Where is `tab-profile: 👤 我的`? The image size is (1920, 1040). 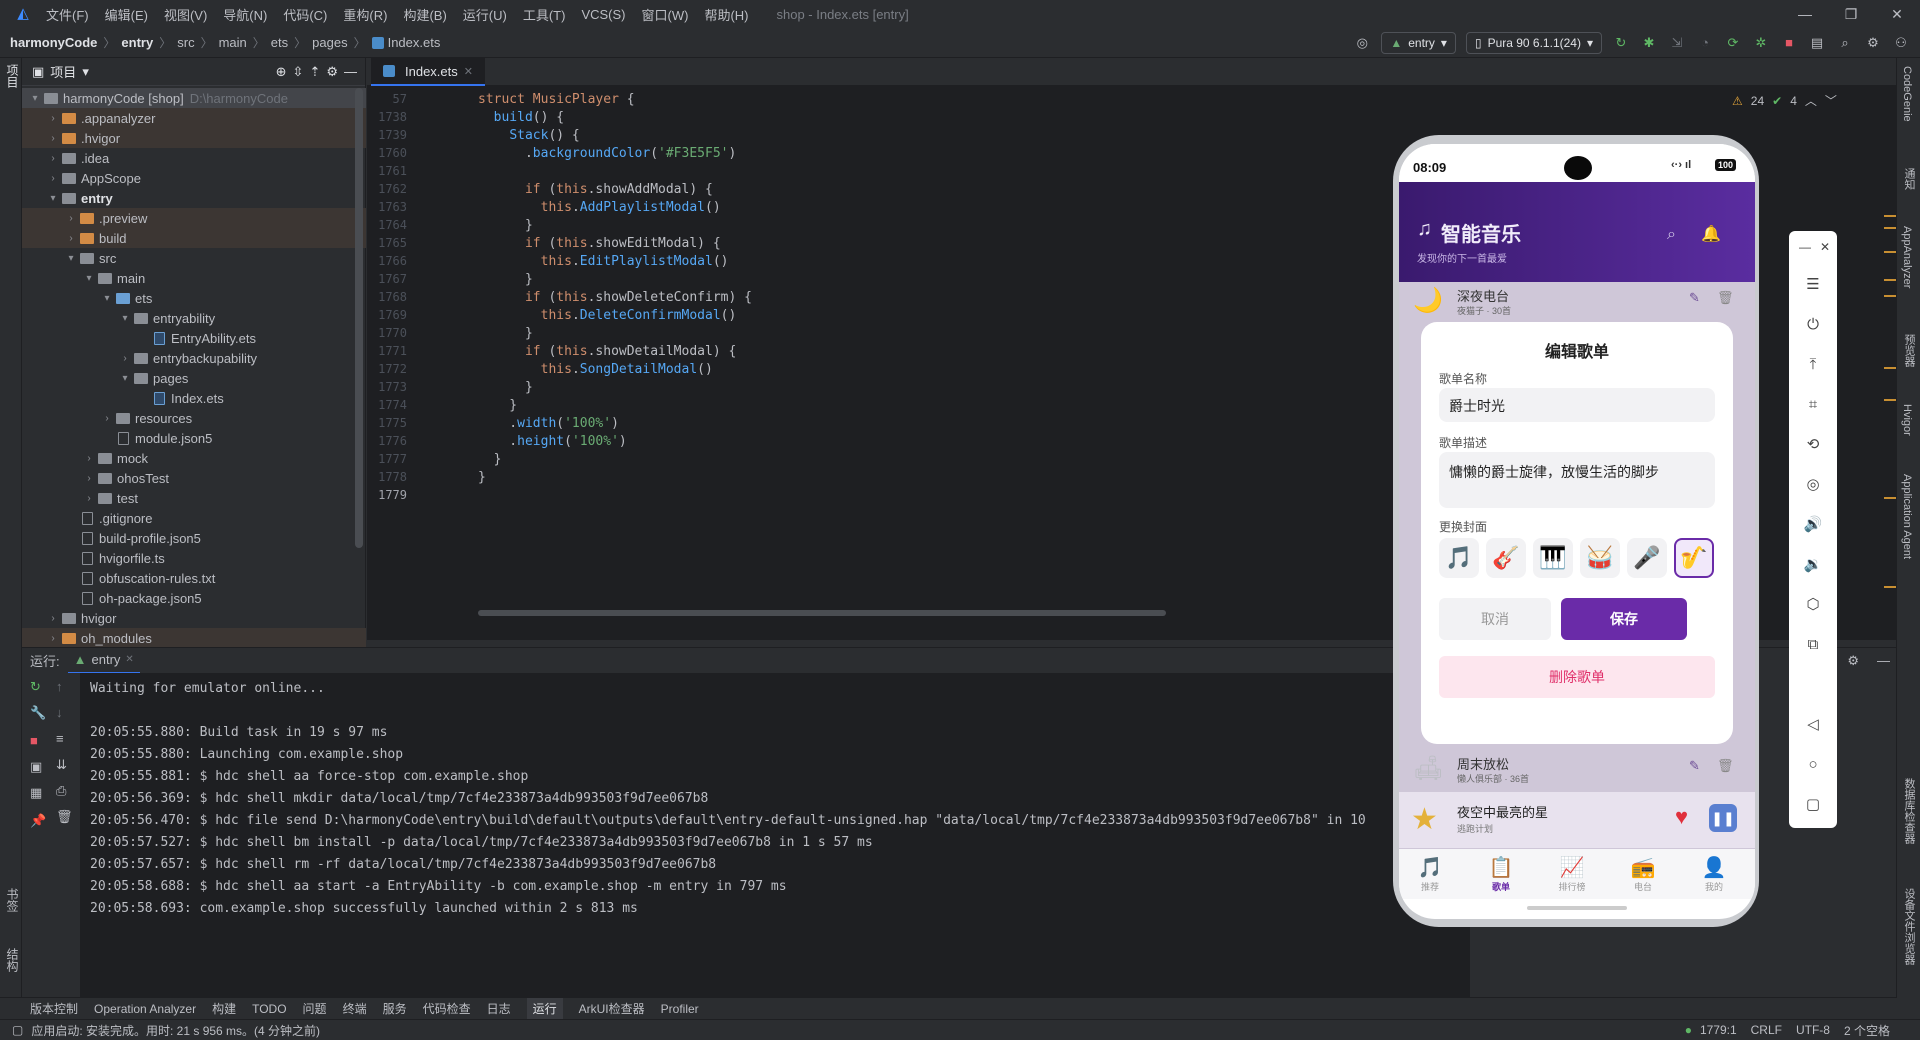 tab-profile: 👤 我的 is located at coordinates (1714, 874).